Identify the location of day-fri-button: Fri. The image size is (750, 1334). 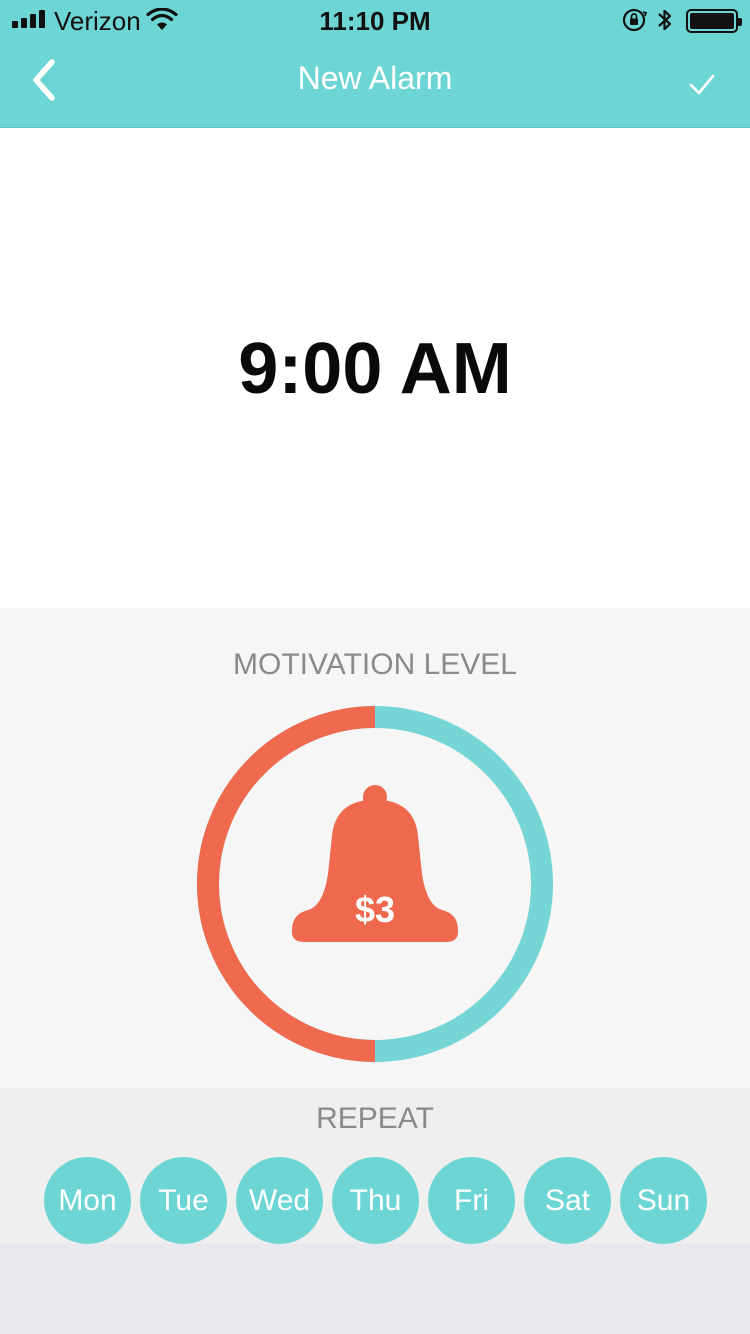
(471, 1200).